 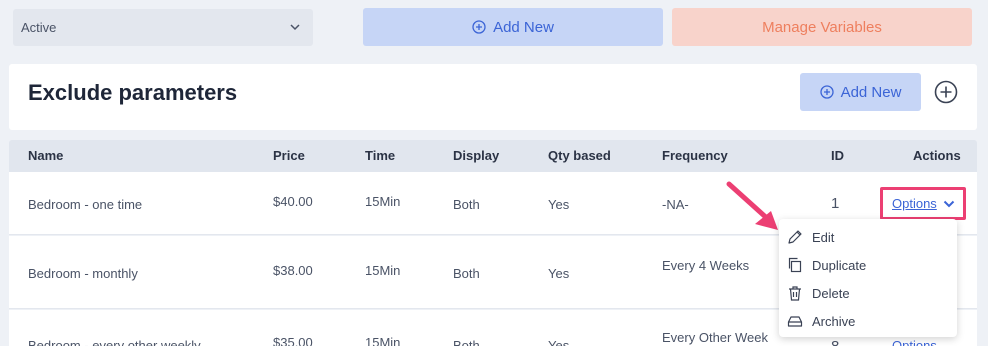 I want to click on column-header-time: Time, so click(x=380, y=155).